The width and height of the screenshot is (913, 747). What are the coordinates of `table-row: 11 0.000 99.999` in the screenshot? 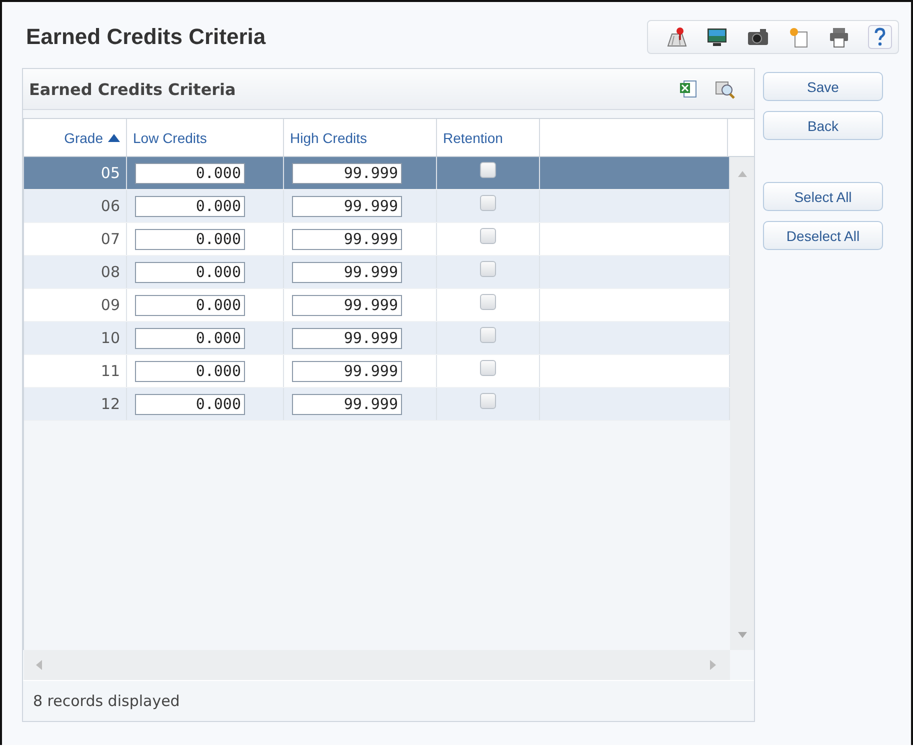 It's located at (377, 371).